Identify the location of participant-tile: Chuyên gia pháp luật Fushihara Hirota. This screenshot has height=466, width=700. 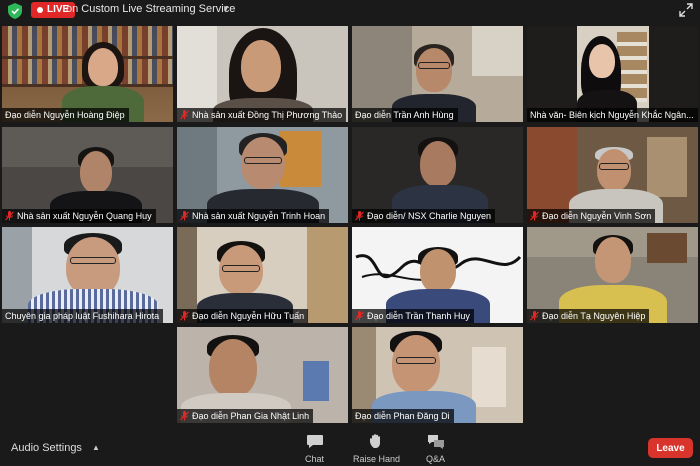
(87, 275).